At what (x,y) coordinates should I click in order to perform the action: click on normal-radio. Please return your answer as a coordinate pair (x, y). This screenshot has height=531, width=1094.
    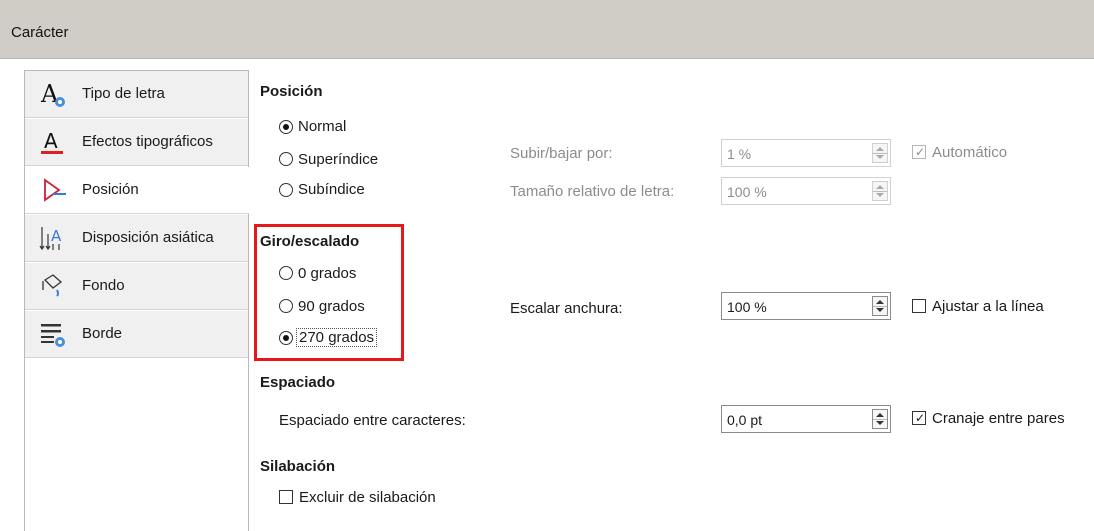
    Looking at the image, I should click on (286, 127).